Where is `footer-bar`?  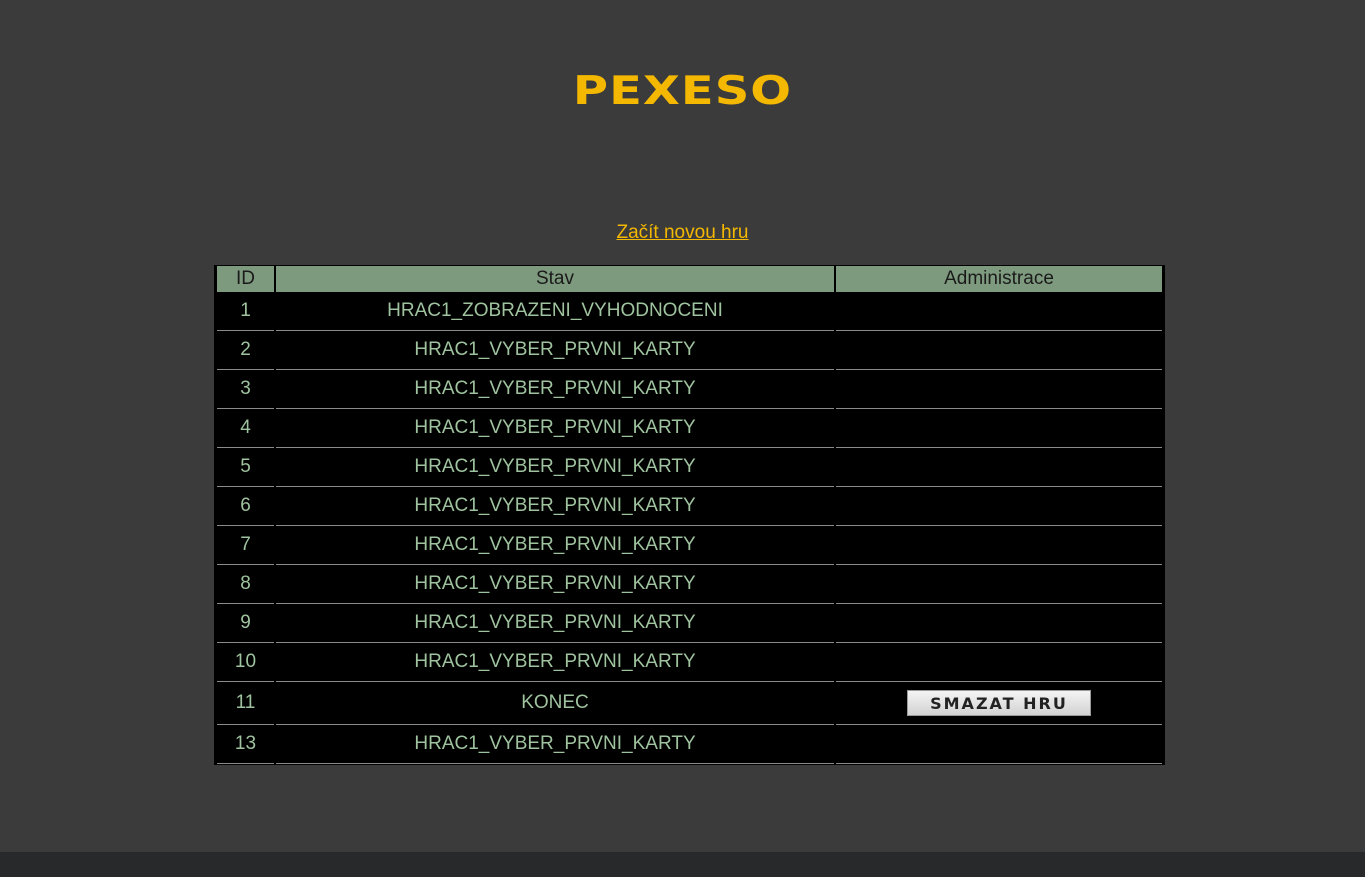 footer-bar is located at coordinates (682, 864).